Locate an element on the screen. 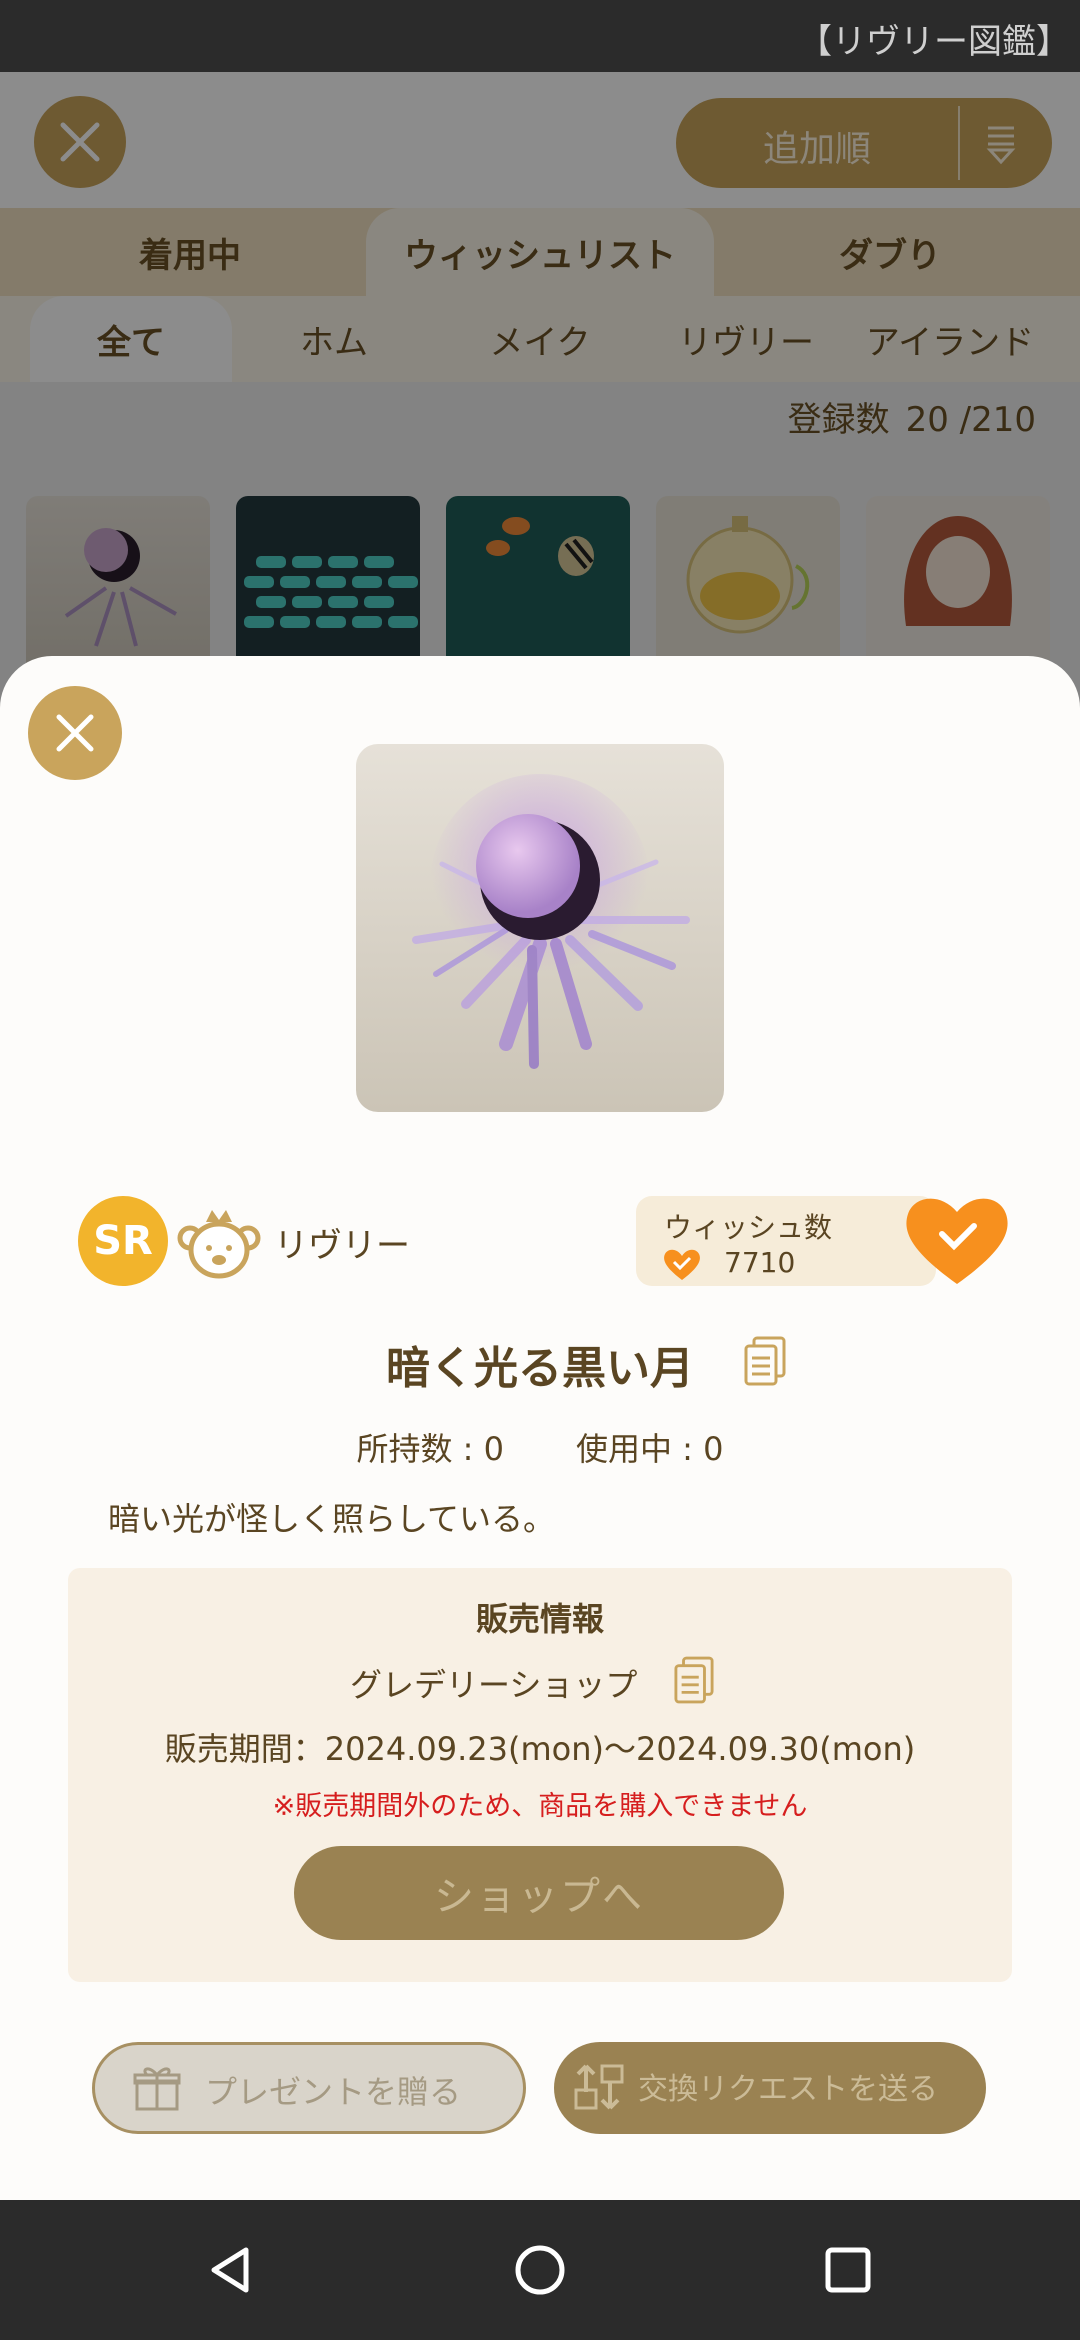  send-present-button: プレゼントを贈る is located at coordinates (309, 2088).